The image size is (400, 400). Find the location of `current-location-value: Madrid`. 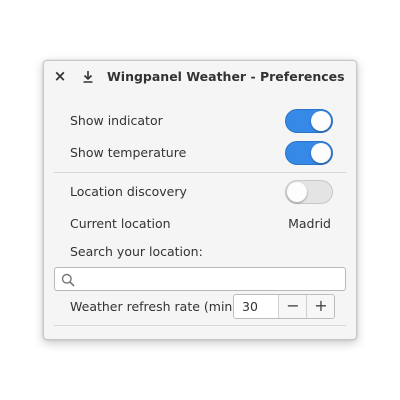

current-location-value: Madrid is located at coordinates (309, 223).